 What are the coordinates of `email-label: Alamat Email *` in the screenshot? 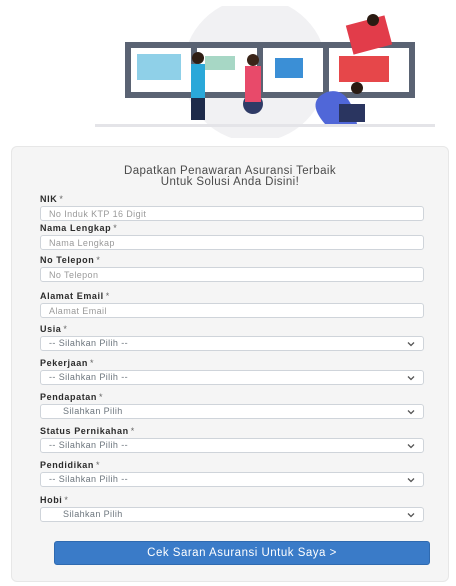 It's located at (75, 296).